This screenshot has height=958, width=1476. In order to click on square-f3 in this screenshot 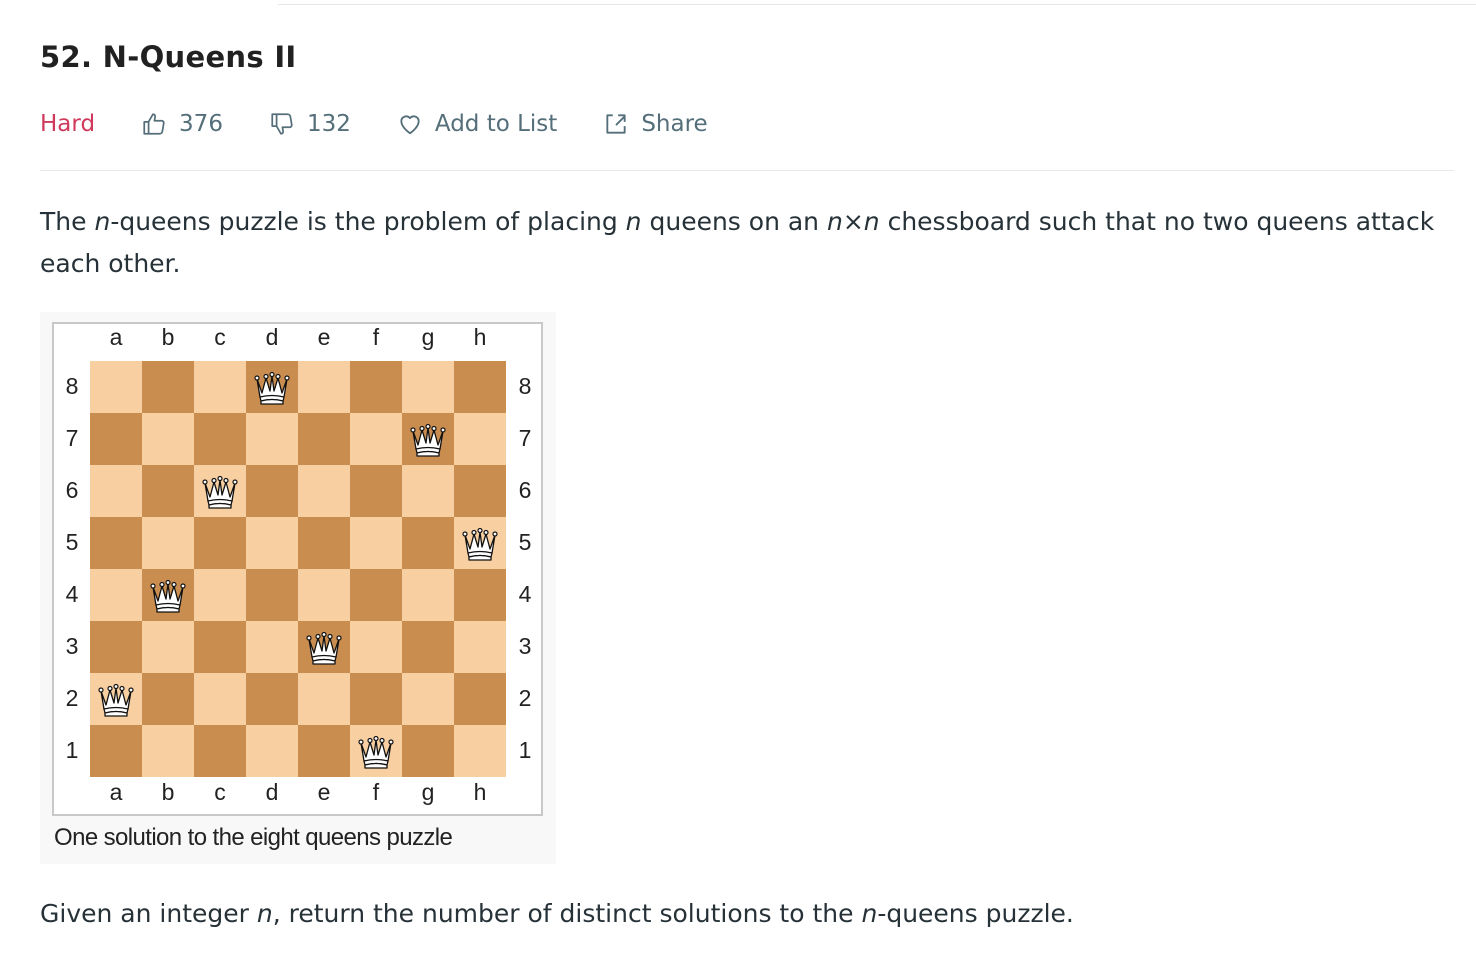, I will do `click(376, 647)`.